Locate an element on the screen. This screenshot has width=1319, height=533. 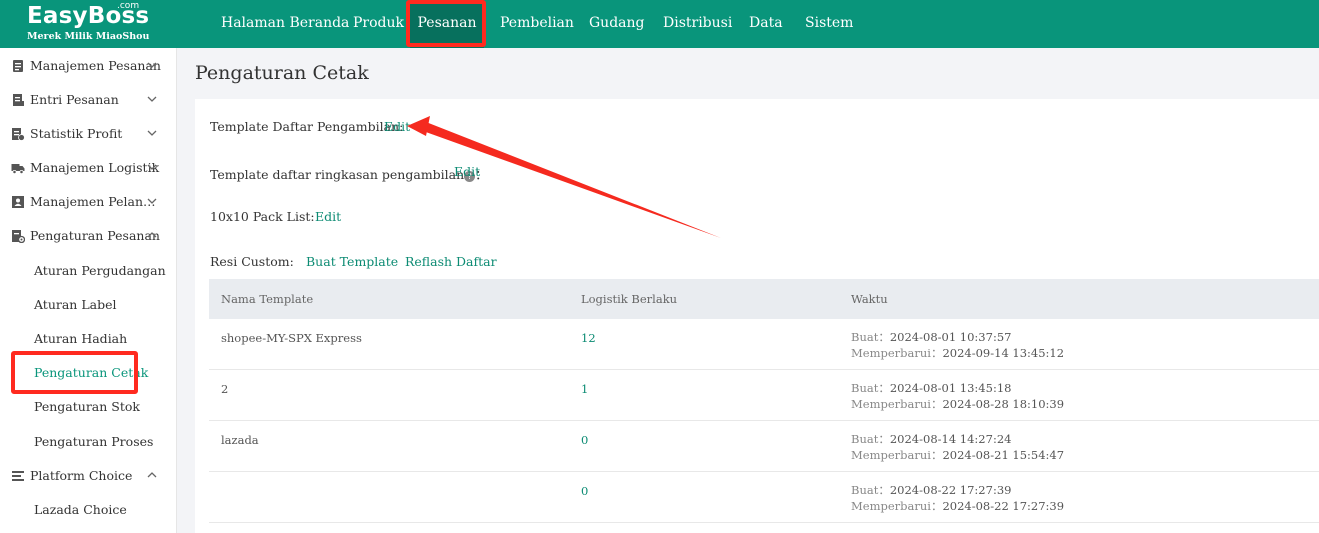
sidebar-item-process-settings: Pengaturan Proses is located at coordinates (88, 442).